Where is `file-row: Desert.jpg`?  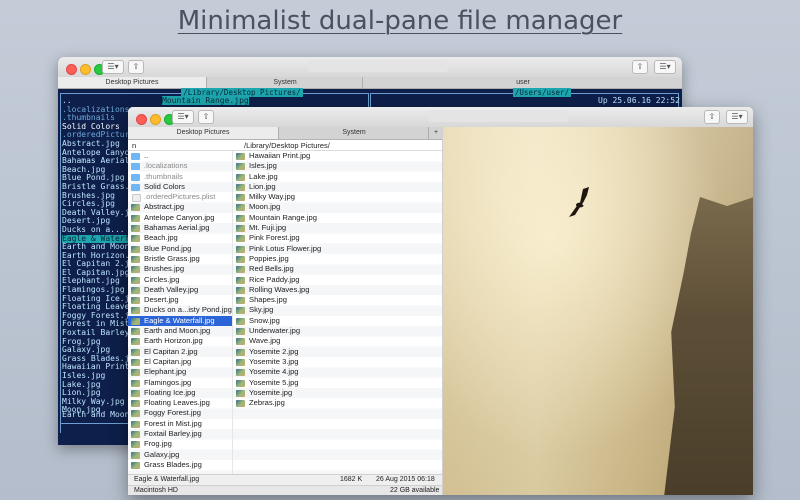 file-row: Desert.jpg is located at coordinates (180, 300).